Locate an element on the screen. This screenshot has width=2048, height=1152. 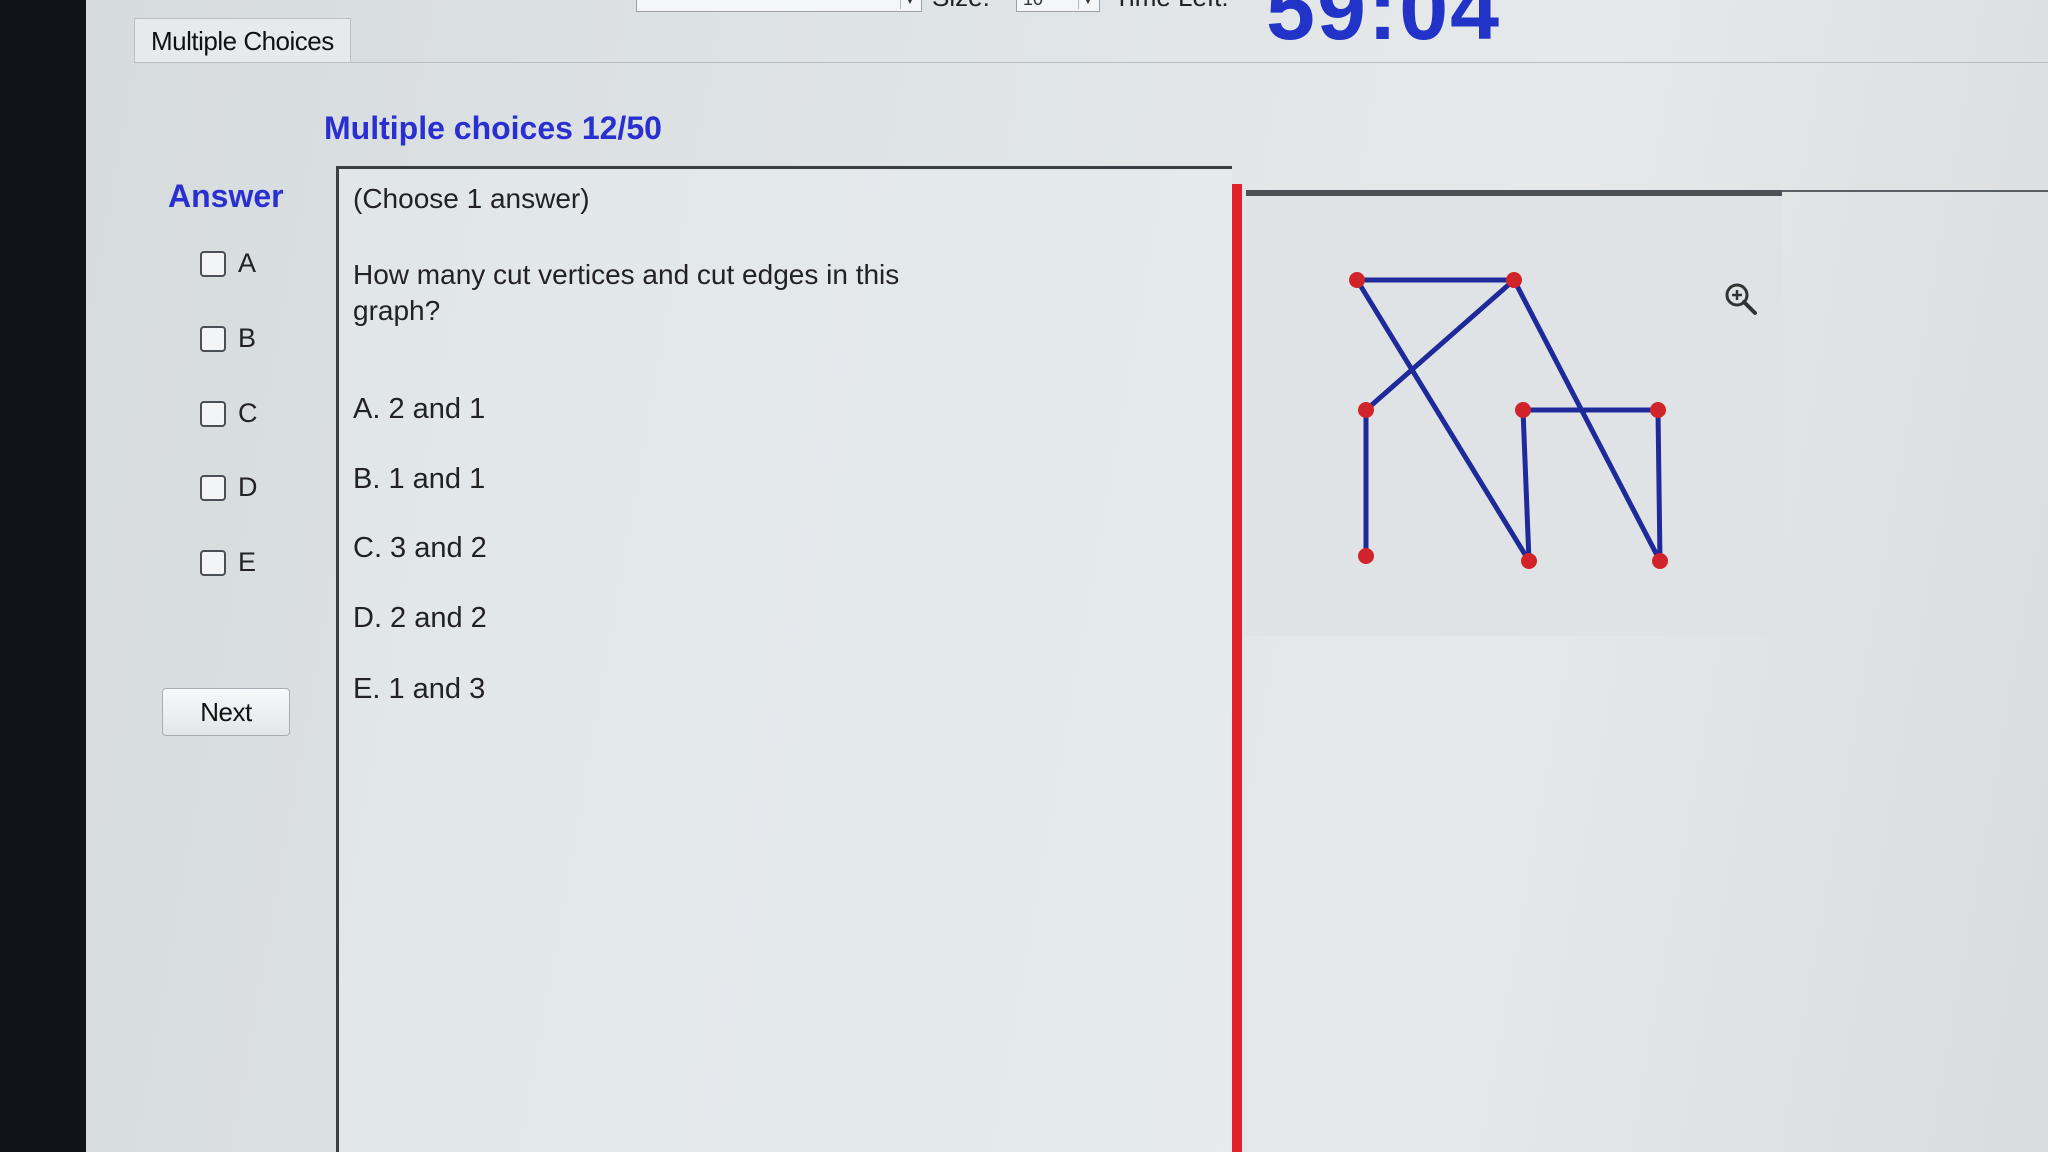
instruction-text: (Choose 1 answer) is located at coordinates (471, 198).